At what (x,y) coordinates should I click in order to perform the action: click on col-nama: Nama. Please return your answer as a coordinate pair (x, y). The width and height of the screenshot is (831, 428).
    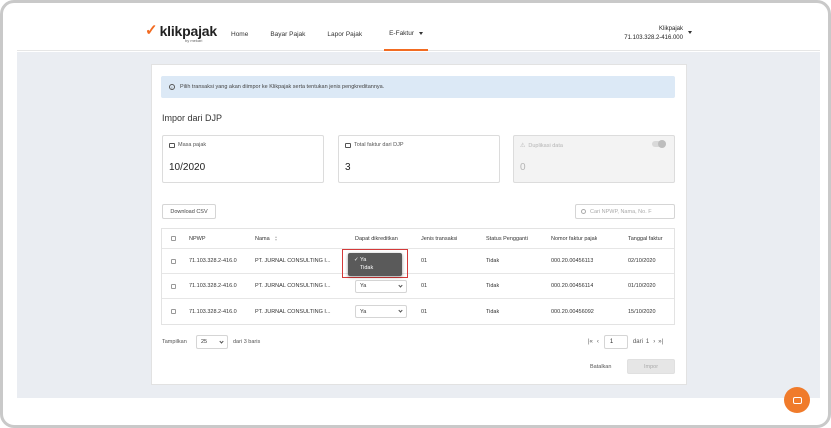
    Looking at the image, I should click on (266, 238).